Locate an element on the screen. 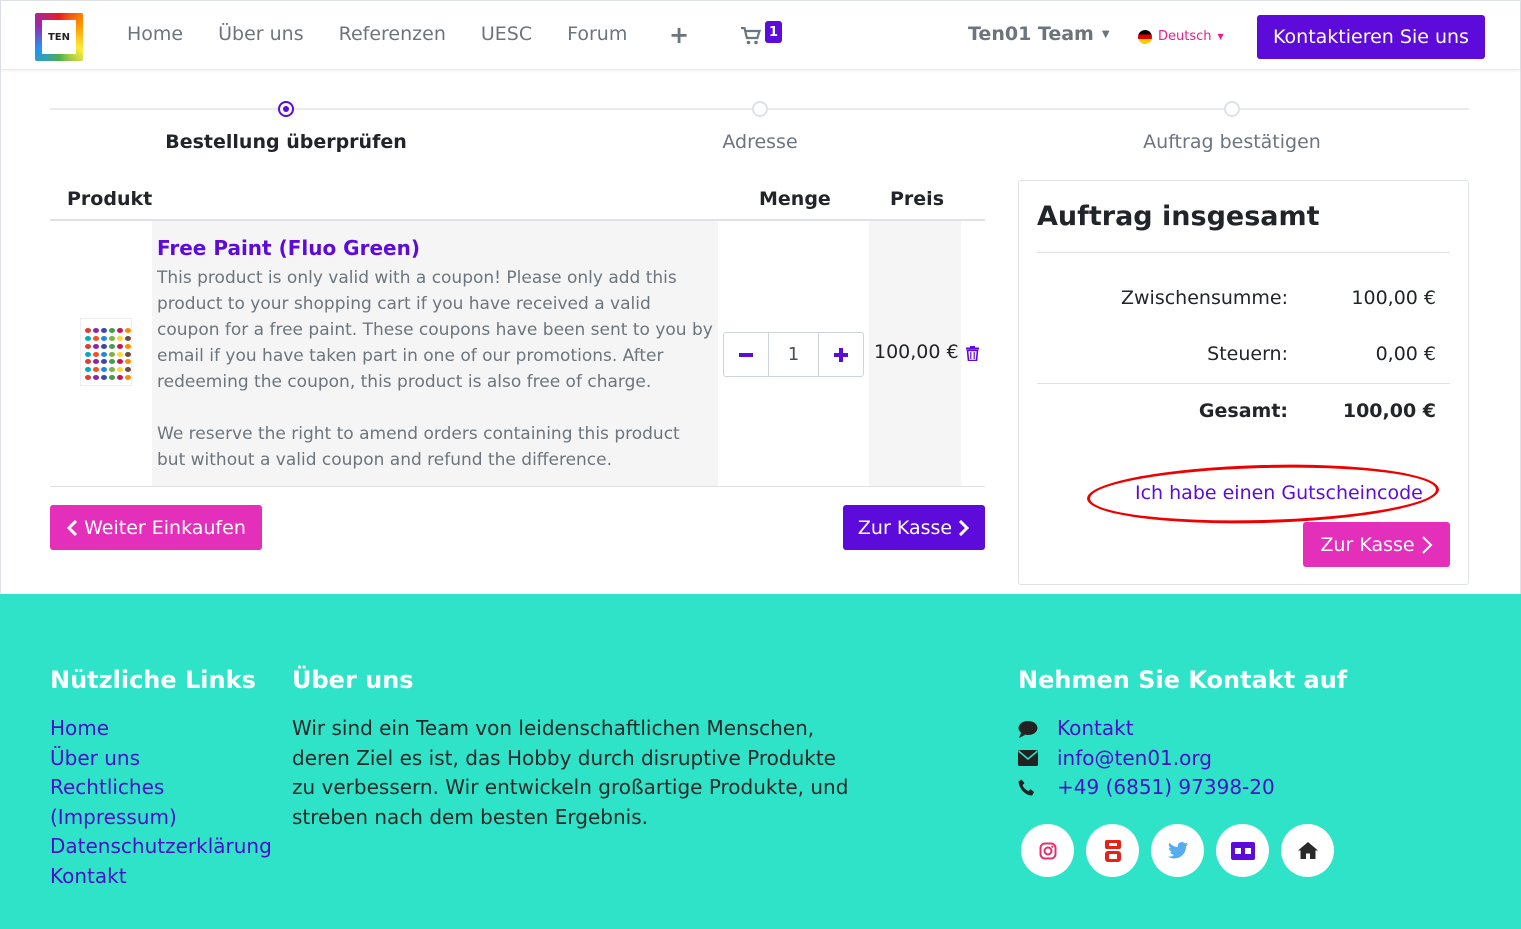  nav-link-home: Home is located at coordinates (155, 34).